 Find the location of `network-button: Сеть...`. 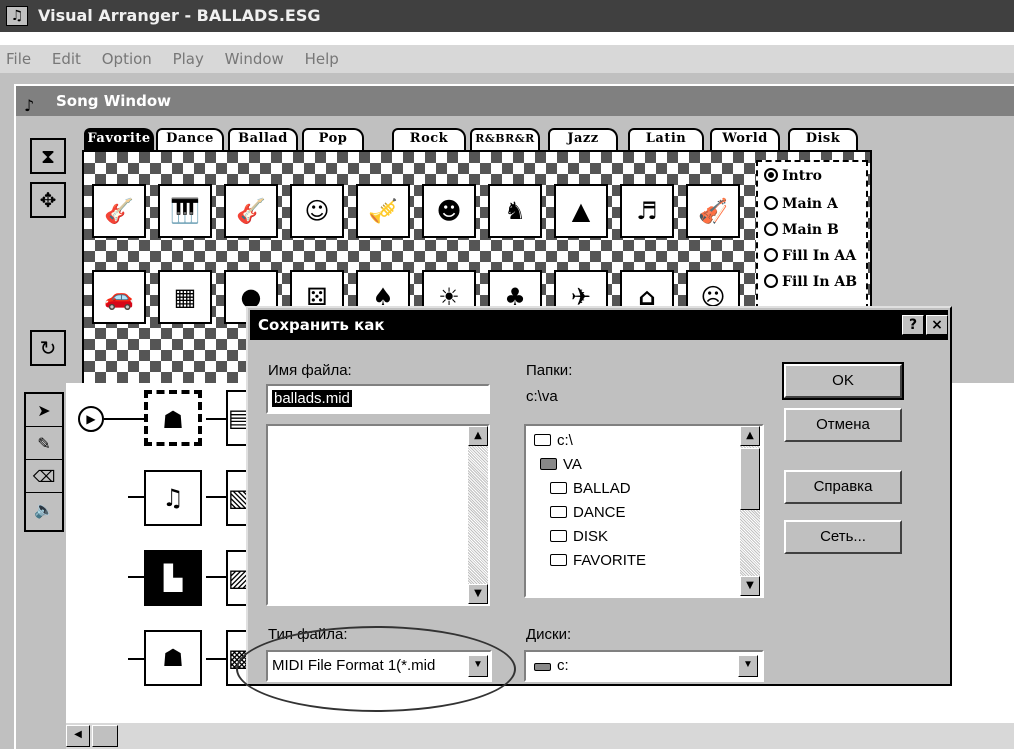

network-button: Сеть... is located at coordinates (843, 537).